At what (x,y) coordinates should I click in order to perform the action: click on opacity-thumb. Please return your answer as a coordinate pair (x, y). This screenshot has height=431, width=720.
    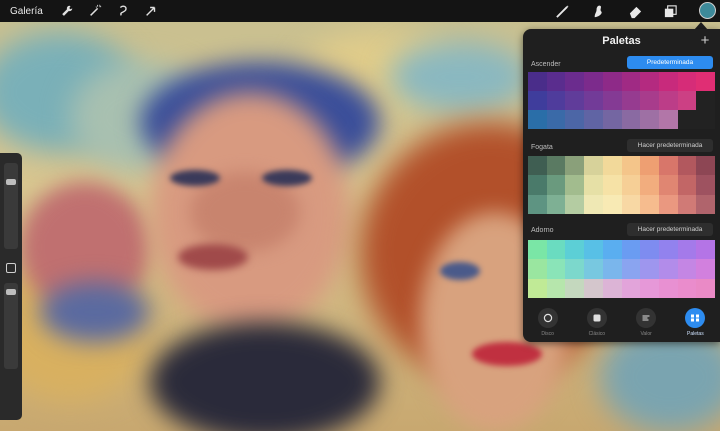
    Looking at the image, I should click on (11, 292).